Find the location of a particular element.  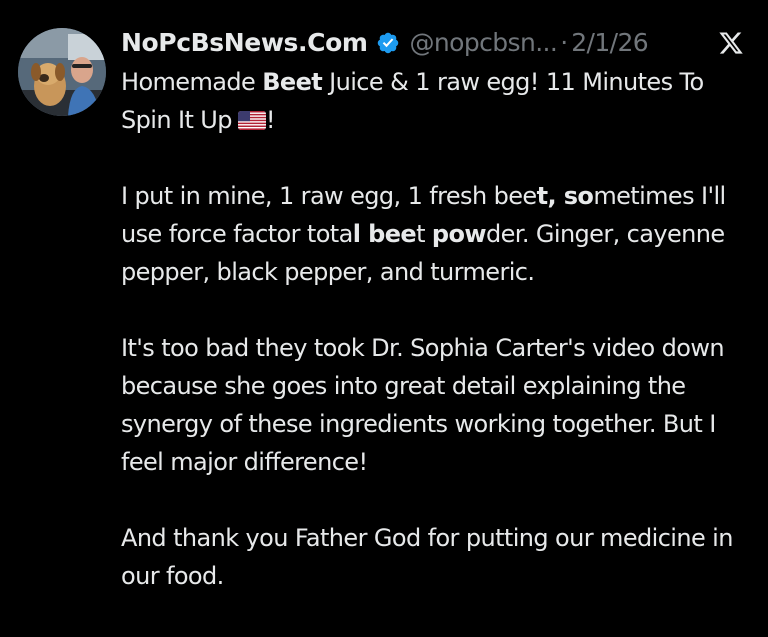

paragraph-1-prefix: Homemade is located at coordinates (192, 82).